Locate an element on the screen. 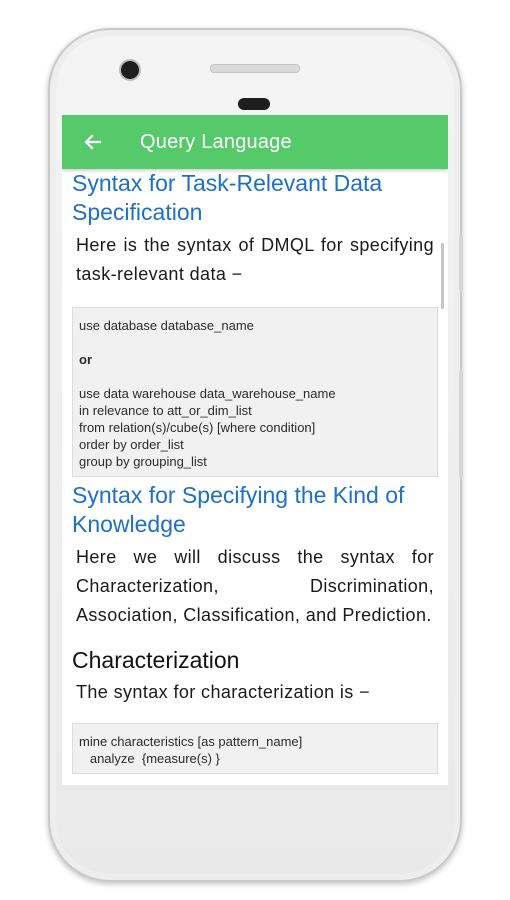 The image size is (510, 900). earpiece-speaker is located at coordinates (255, 68).